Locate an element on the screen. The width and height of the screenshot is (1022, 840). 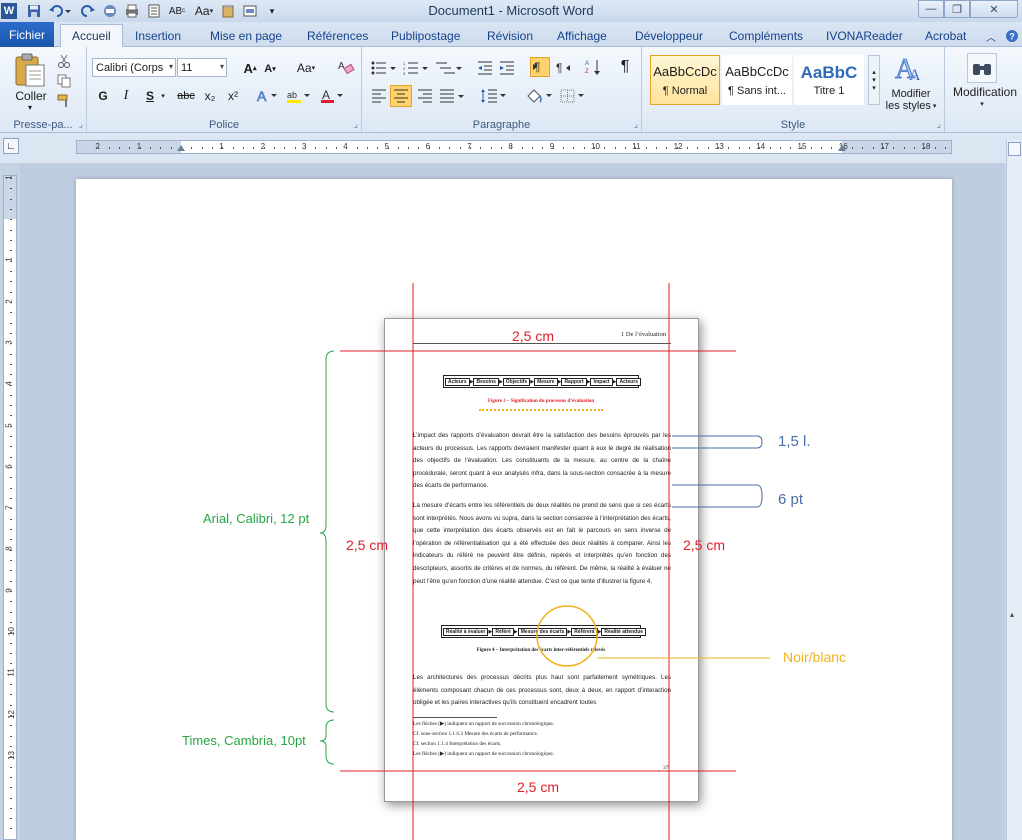
right-margin-label: 2,5 cm is located at coordinates (704, 545).